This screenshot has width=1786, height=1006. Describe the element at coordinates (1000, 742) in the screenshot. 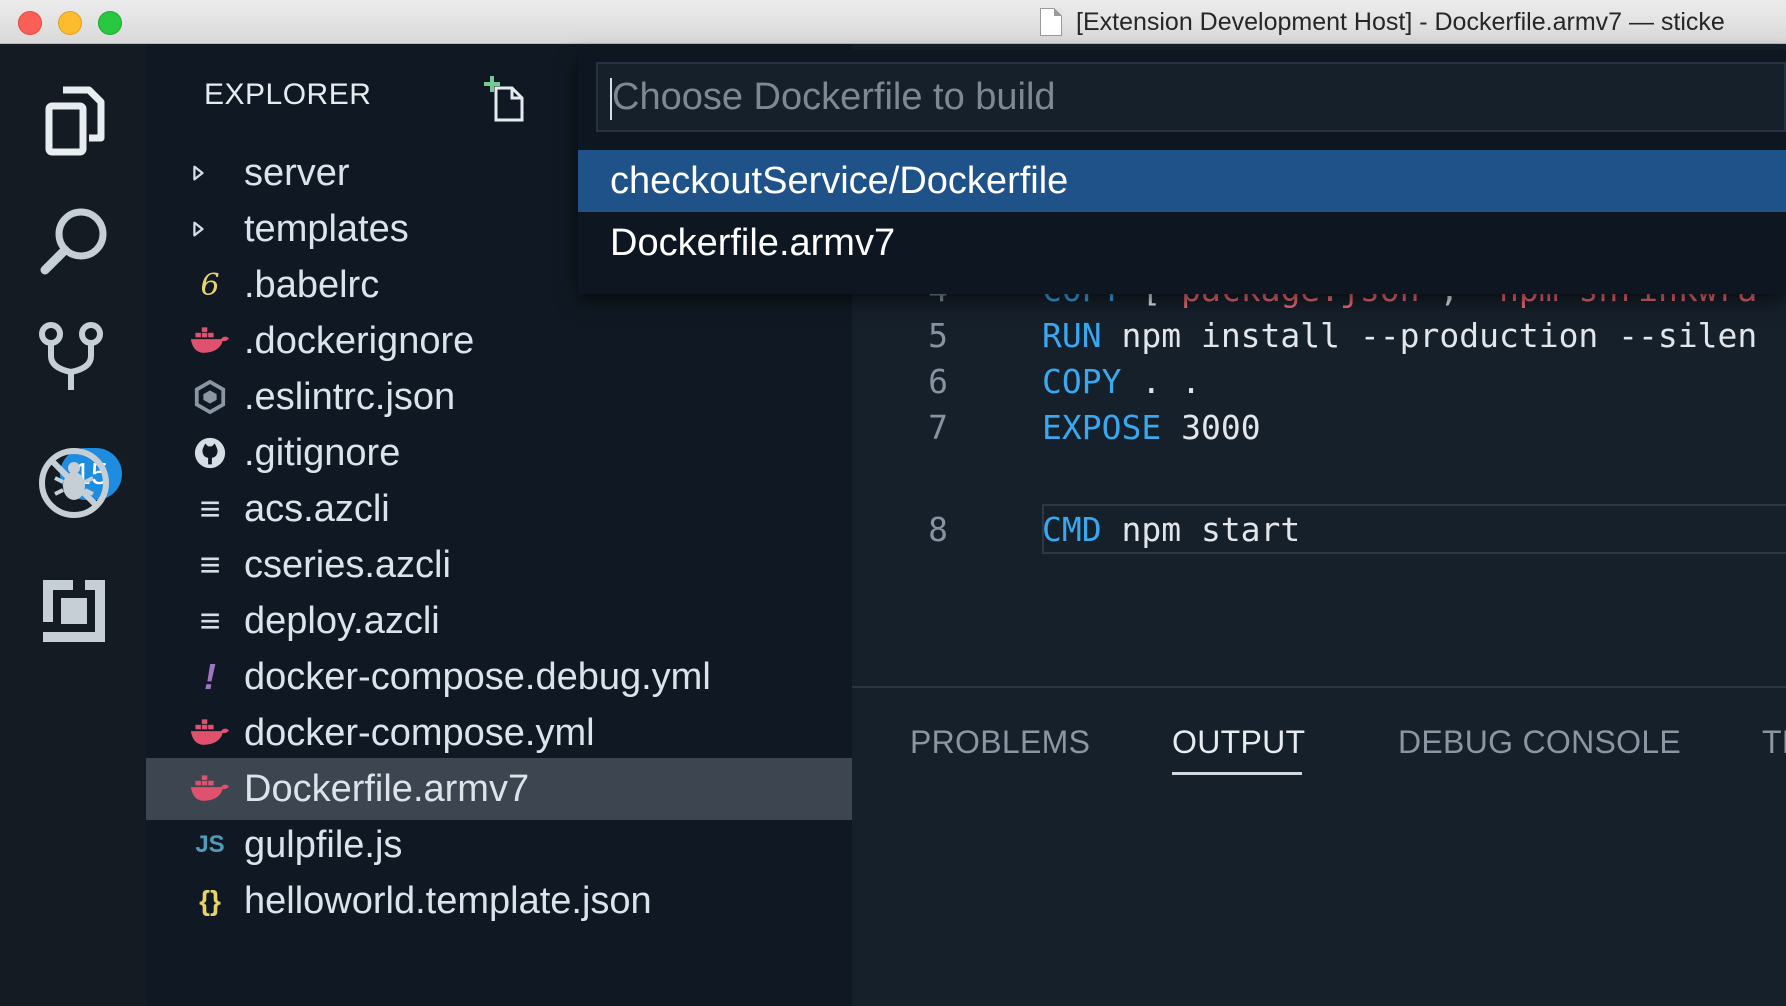

I see `tab-problems: PROBLEMS` at that location.